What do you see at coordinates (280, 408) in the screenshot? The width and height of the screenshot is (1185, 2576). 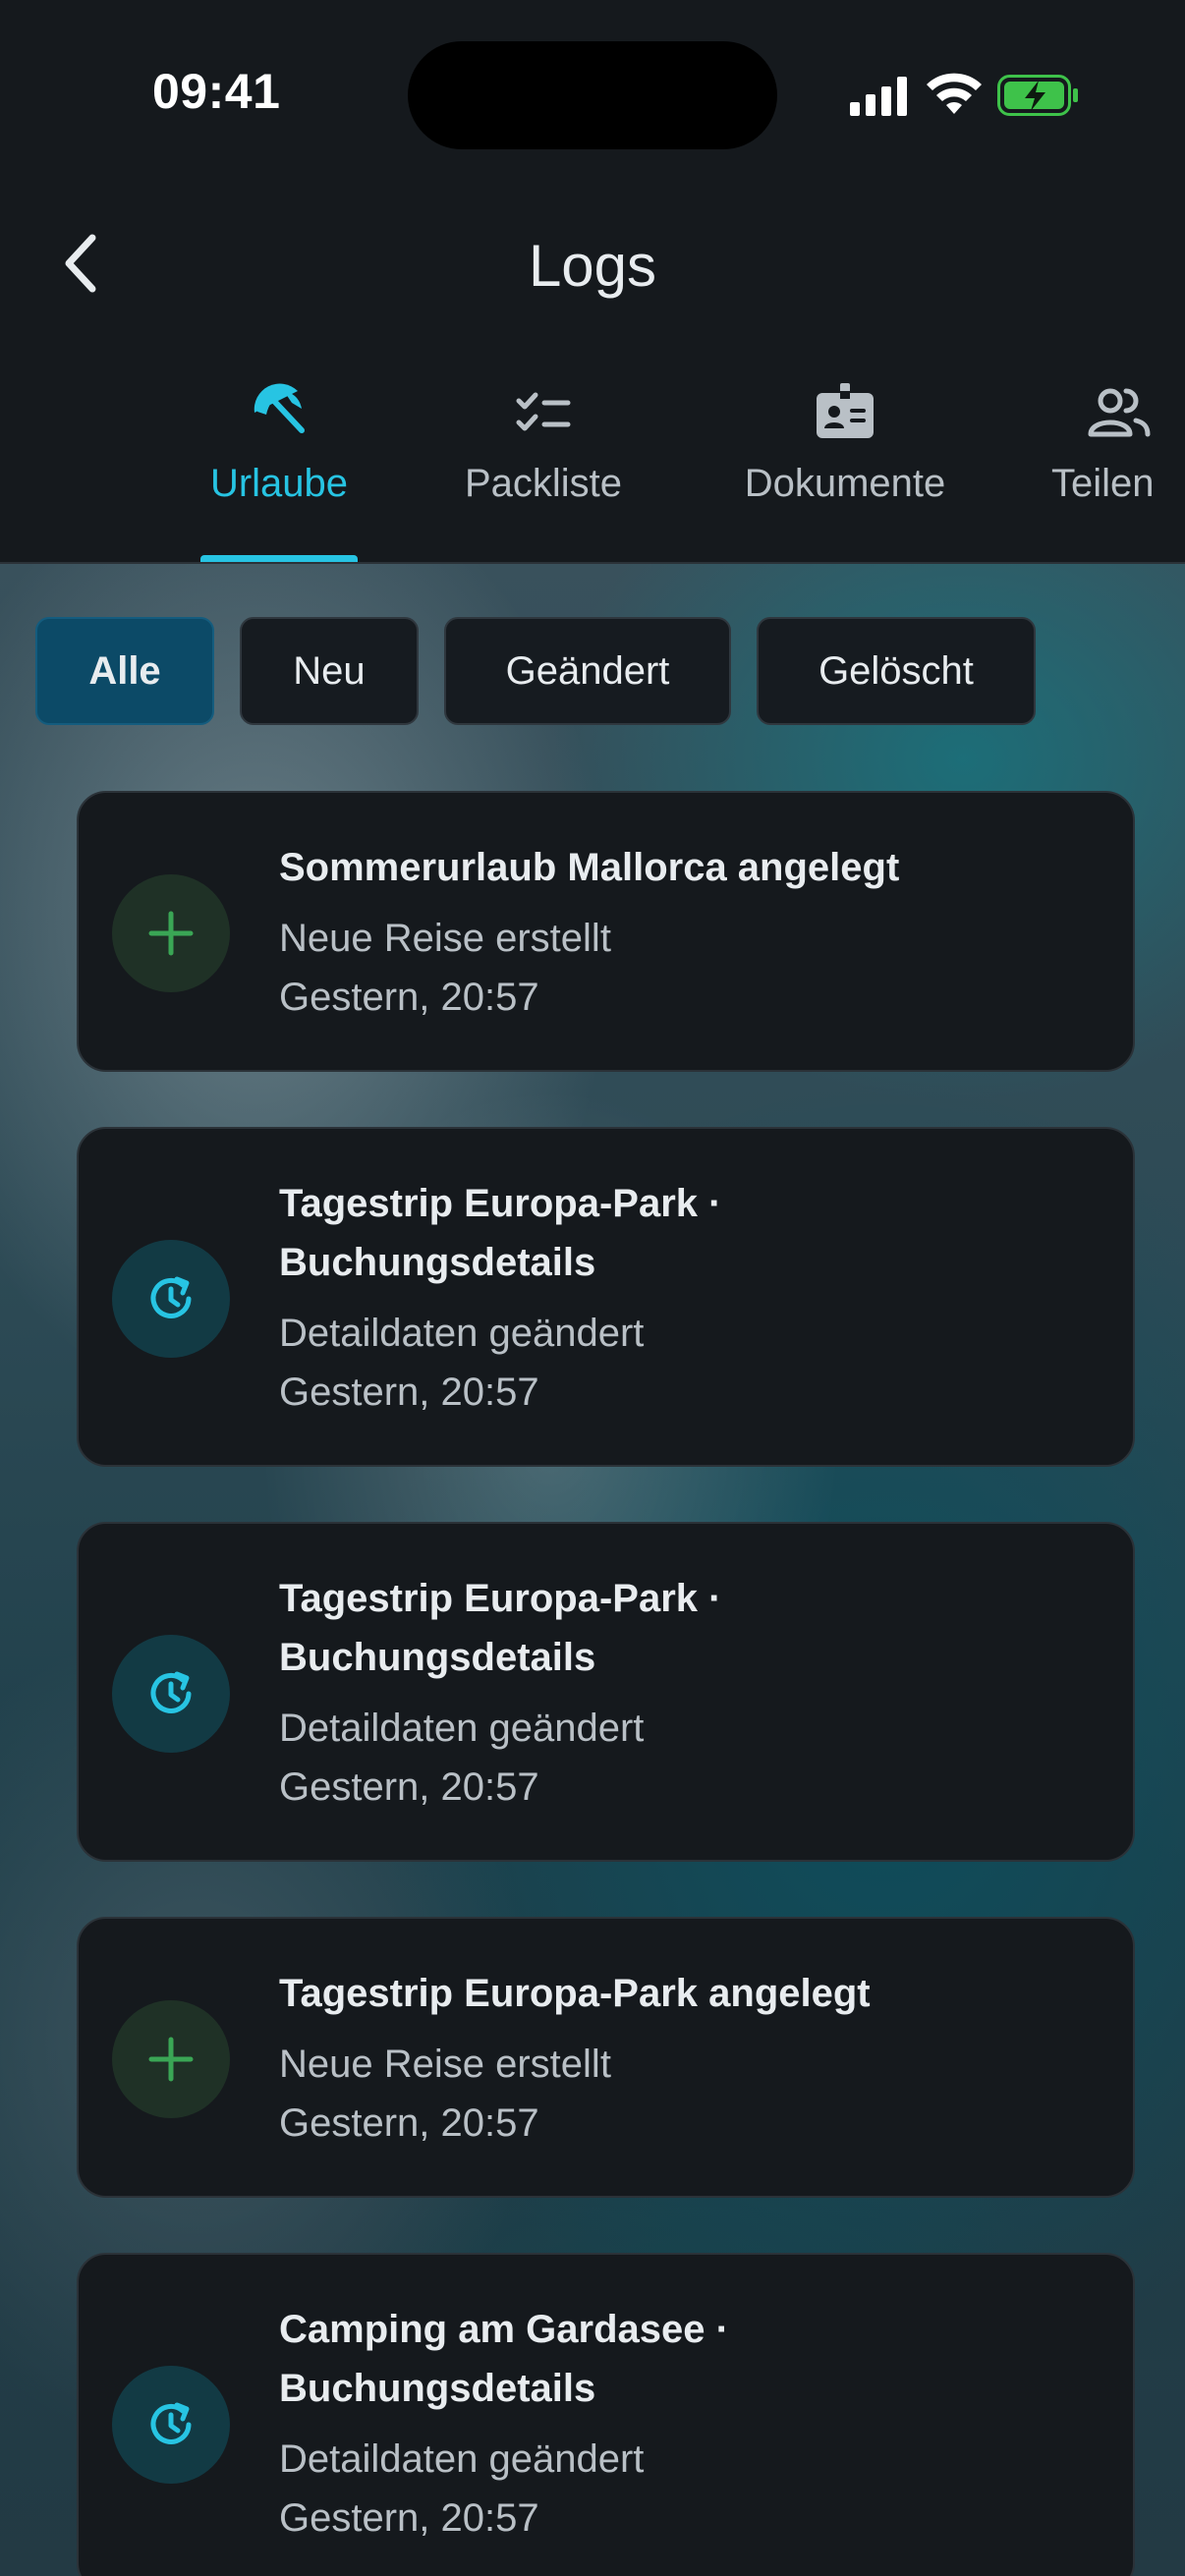 I see `beach-umbrella-icon` at bounding box center [280, 408].